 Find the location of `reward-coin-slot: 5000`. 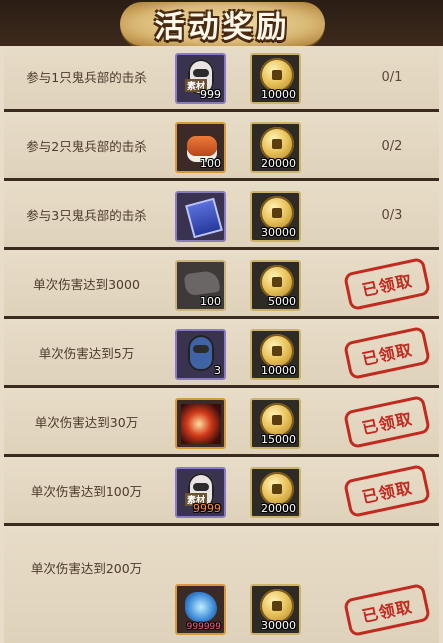

reward-coin-slot: 5000 is located at coordinates (275, 285).